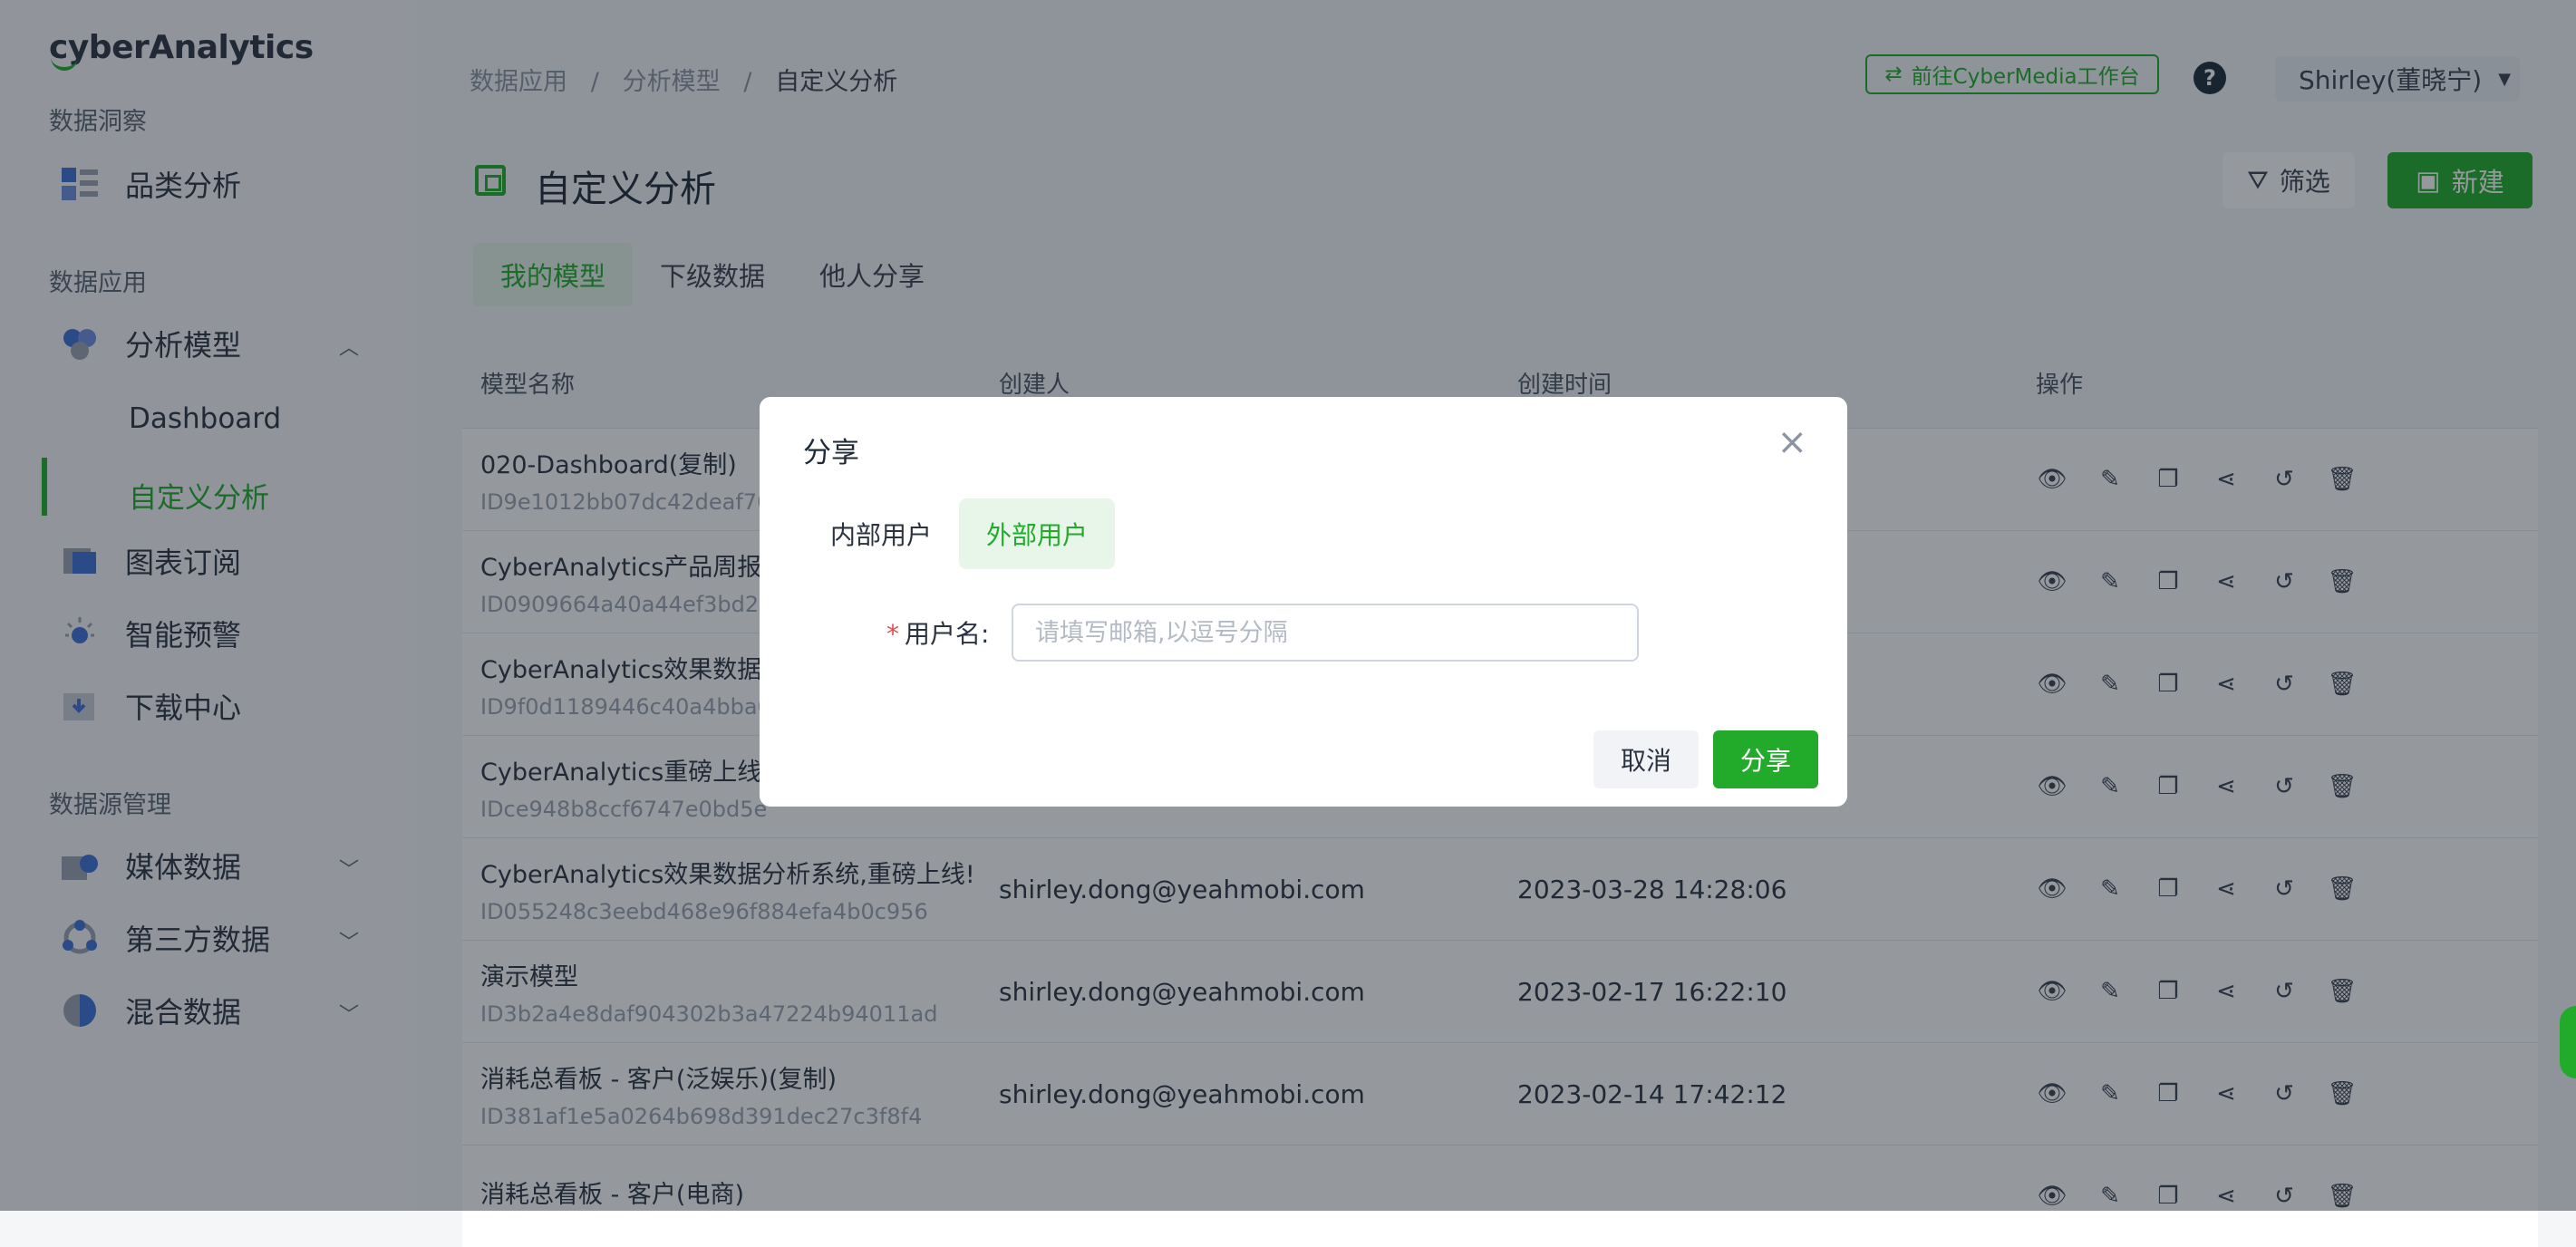 This screenshot has width=2576, height=1247. What do you see at coordinates (881, 533) in the screenshot?
I see `tab-internal-users: 内部用户` at bounding box center [881, 533].